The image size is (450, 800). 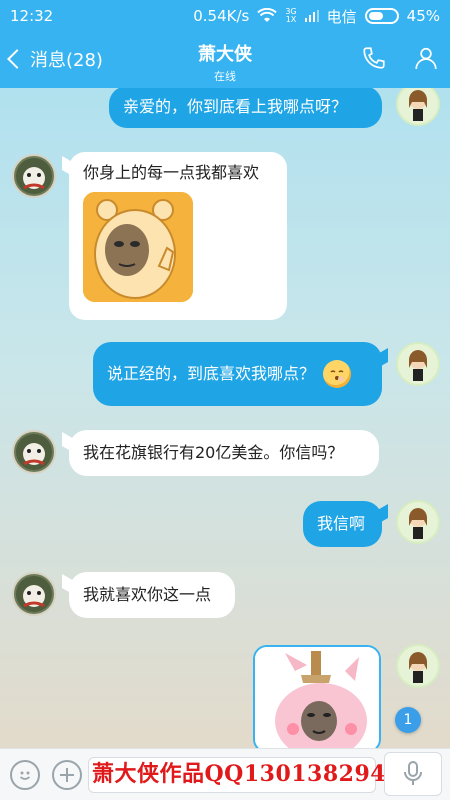 I want to click on message-text: 我在花旗银行有20亿美金。你信吗？, so click(x=213, y=452).